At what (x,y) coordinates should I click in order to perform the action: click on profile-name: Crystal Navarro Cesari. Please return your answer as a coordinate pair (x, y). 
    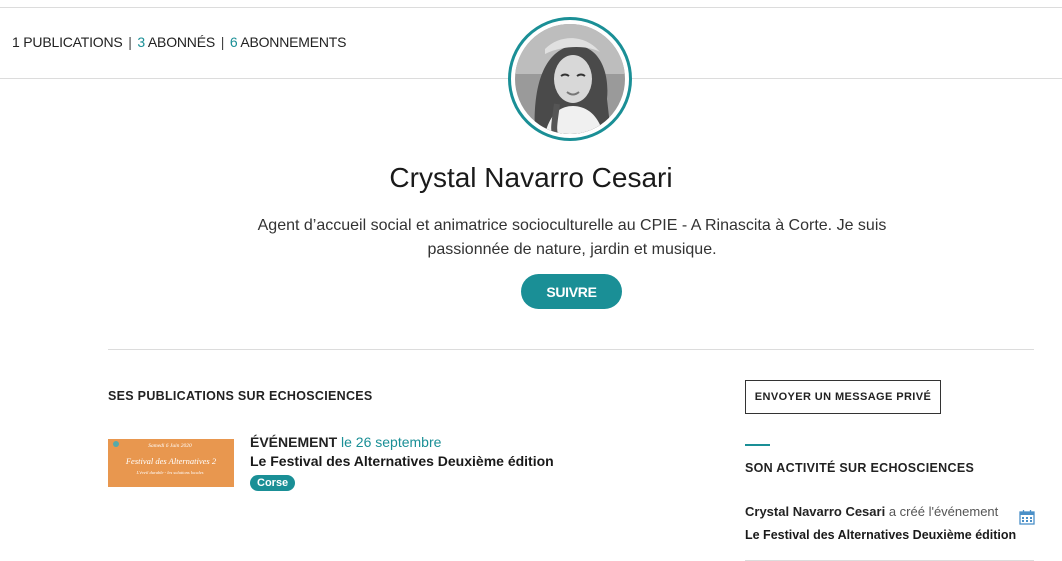
    Looking at the image, I should click on (531, 177).